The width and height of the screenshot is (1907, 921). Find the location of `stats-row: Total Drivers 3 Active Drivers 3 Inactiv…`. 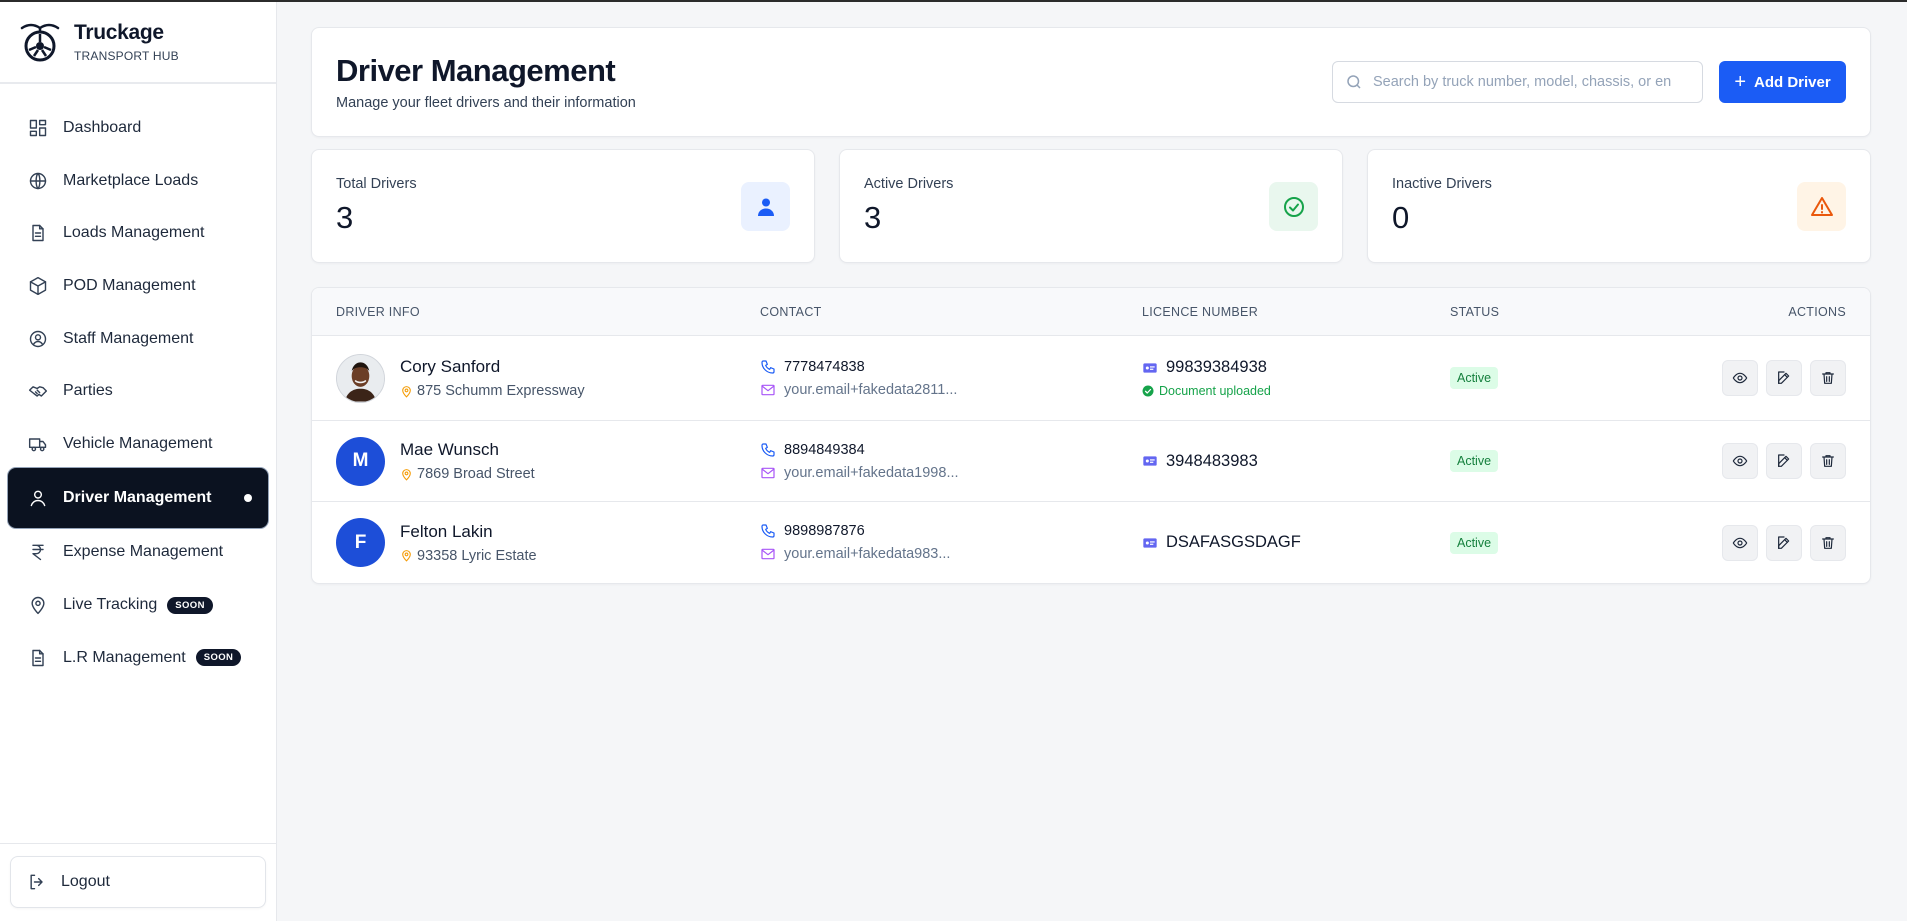

stats-row: Total Drivers 3 Active Drivers 3 Inactiv… is located at coordinates (1091, 206).